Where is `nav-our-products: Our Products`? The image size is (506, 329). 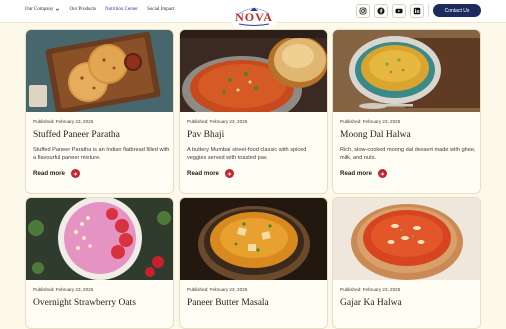
nav-our-products: Our Products is located at coordinates (82, 9).